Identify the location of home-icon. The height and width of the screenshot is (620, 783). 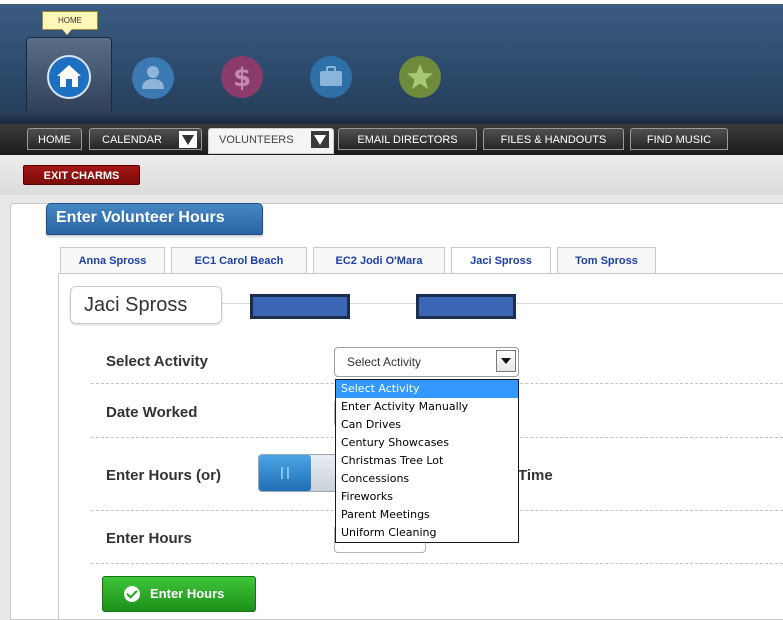
(69, 77).